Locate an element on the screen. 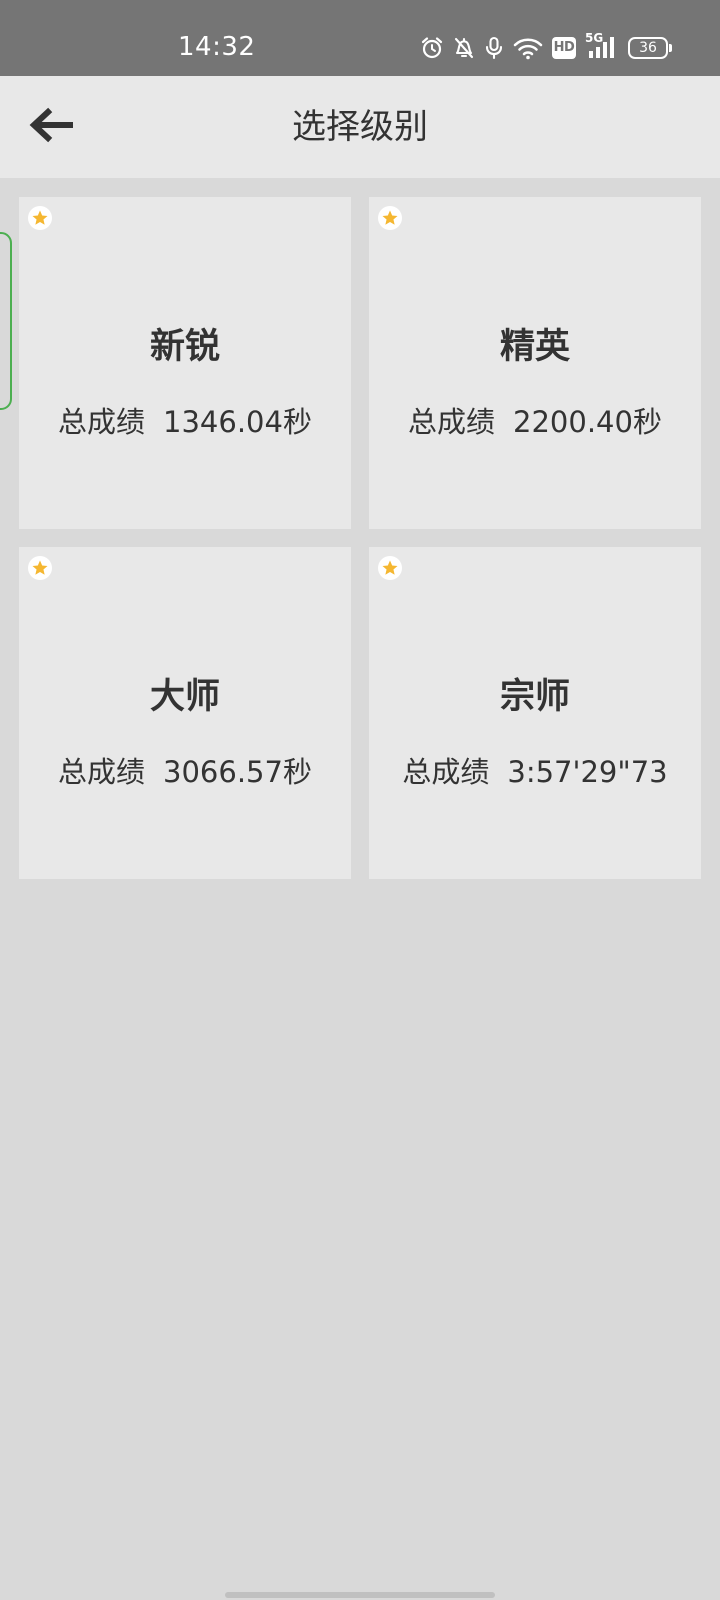 The height and width of the screenshot is (1600, 720). level-card-xinrui: 新锐 总成绩 1346.04秒 is located at coordinates (185, 363).